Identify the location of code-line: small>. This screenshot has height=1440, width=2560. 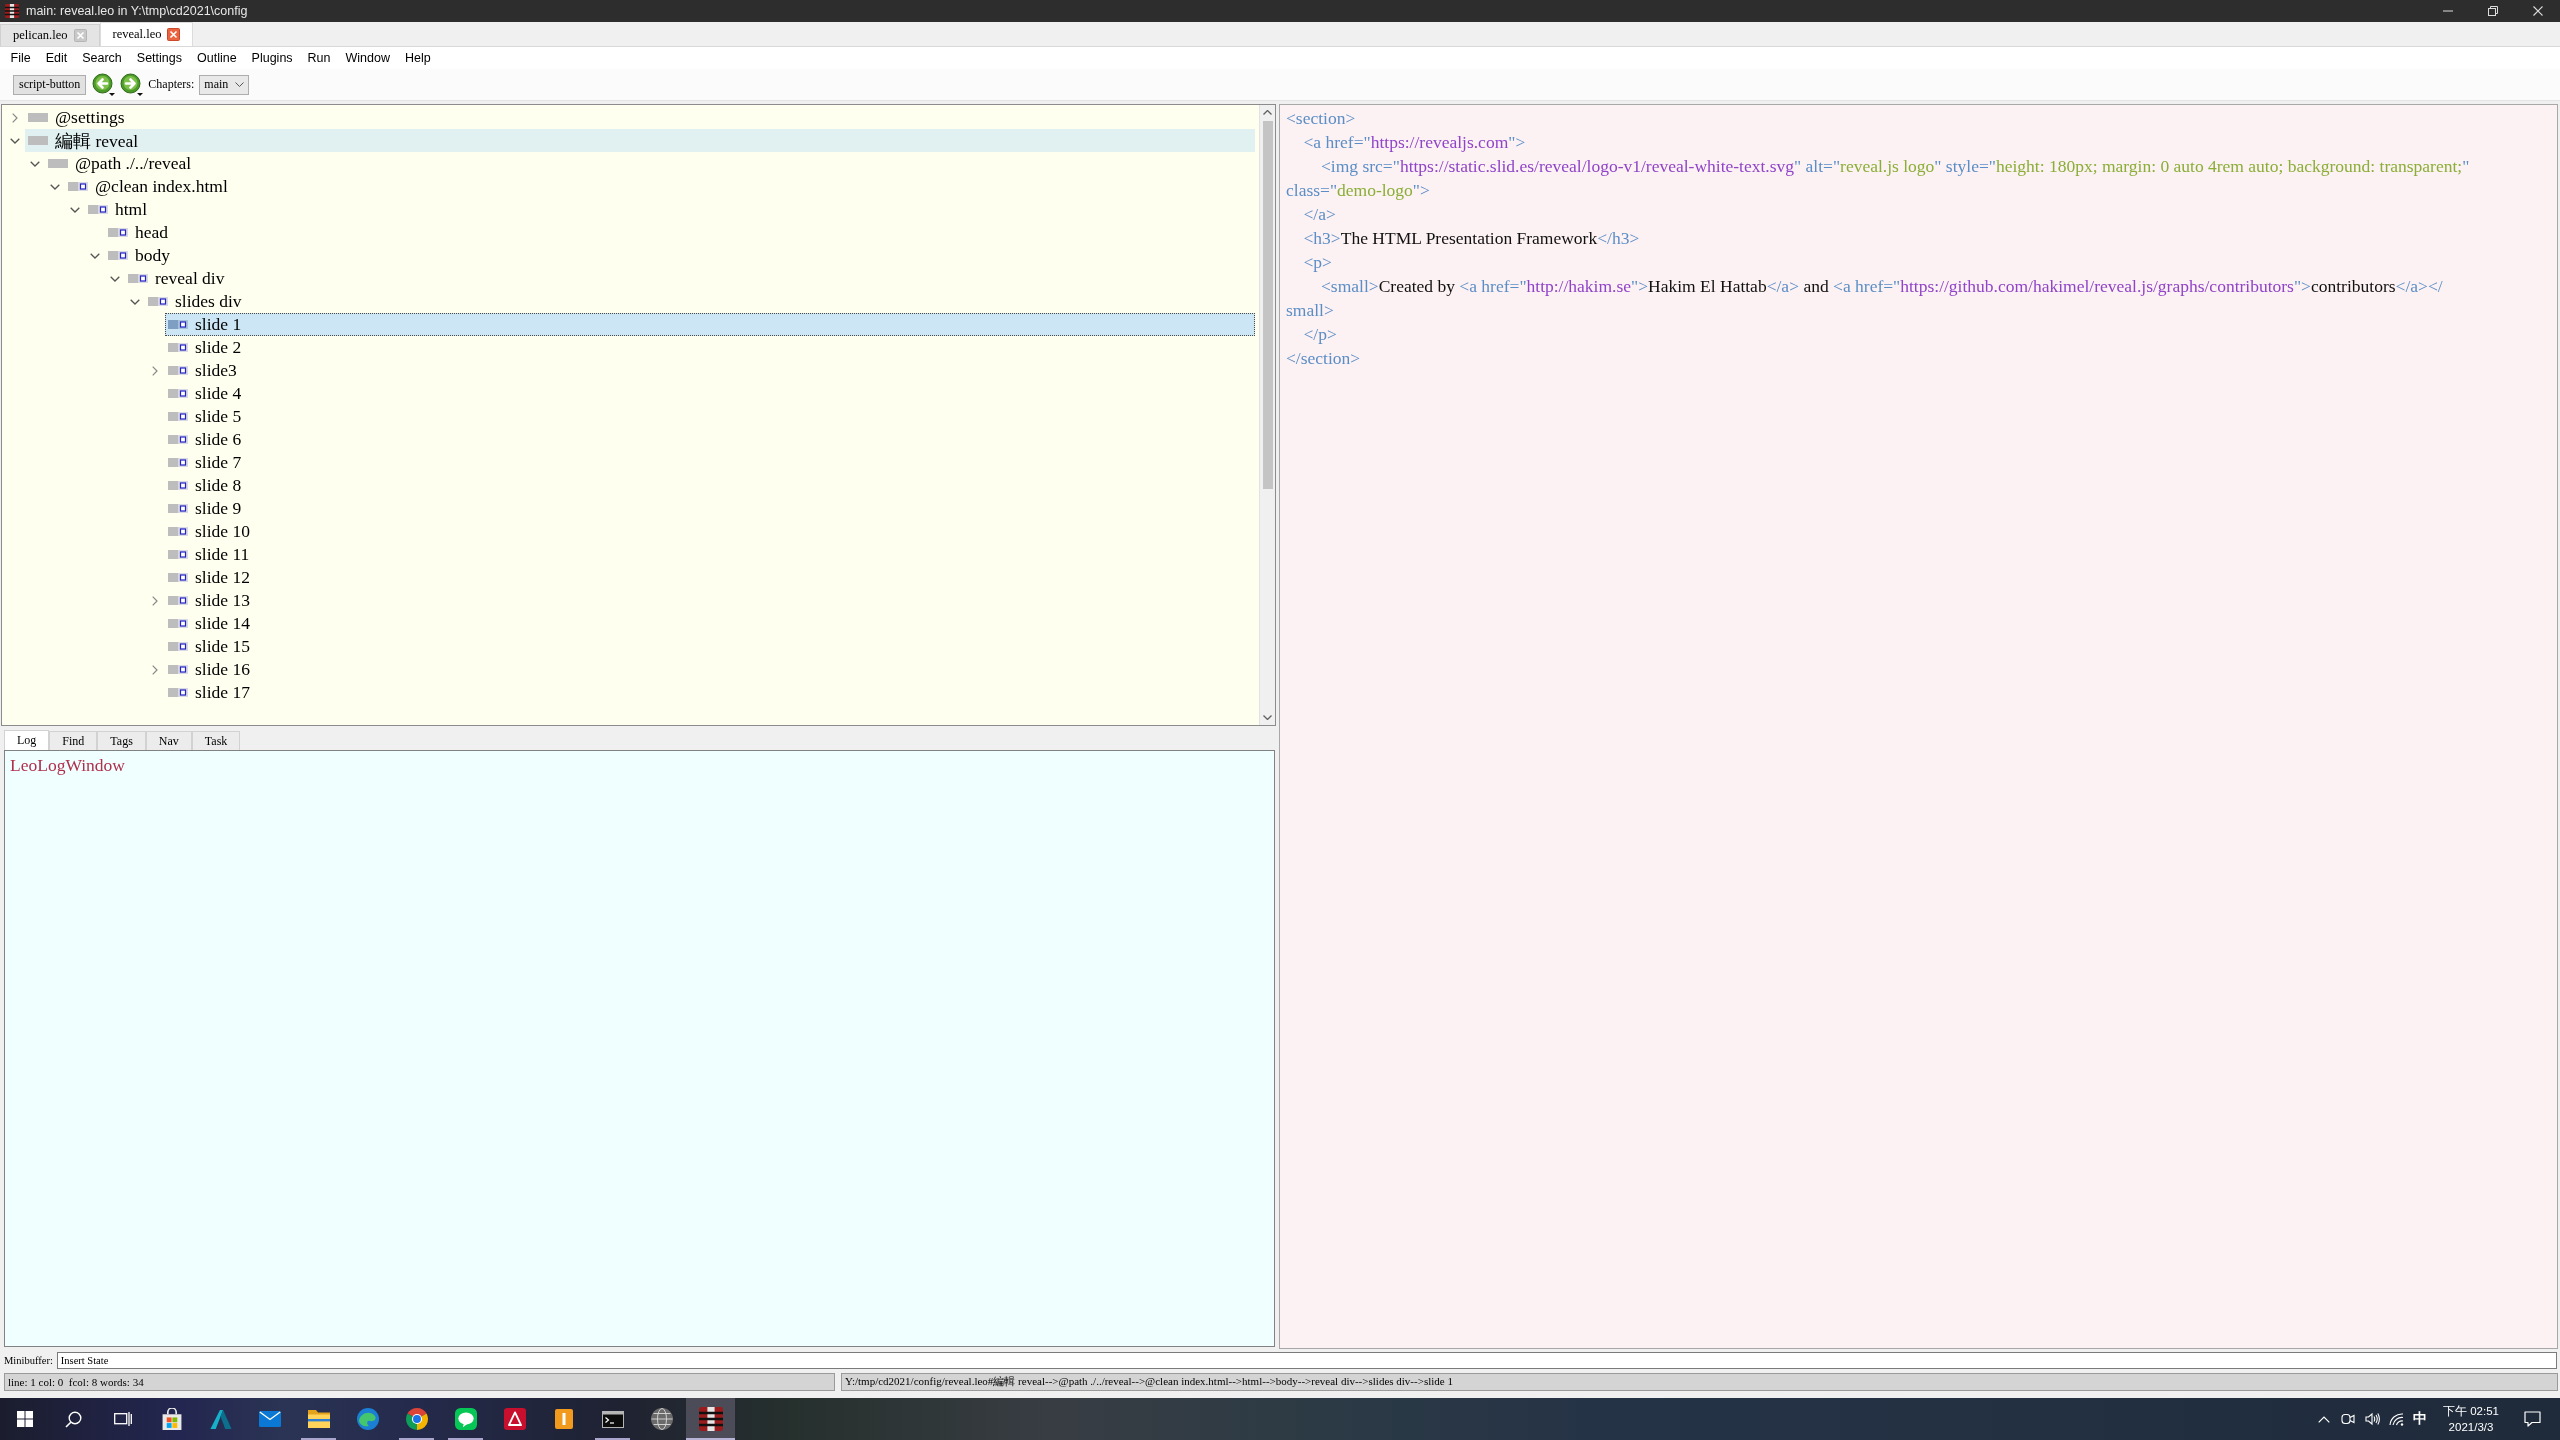
(1310, 310).